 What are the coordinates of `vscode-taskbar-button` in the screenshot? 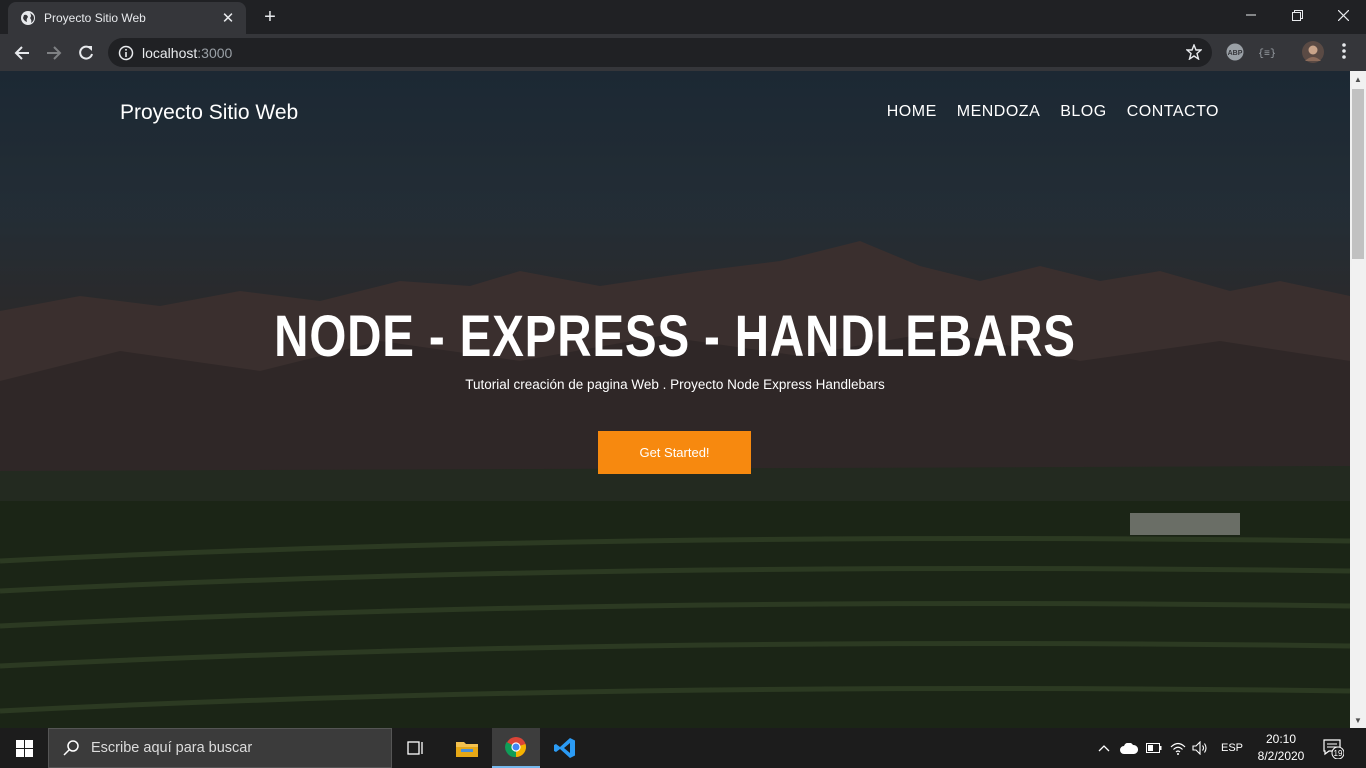 It's located at (565, 748).